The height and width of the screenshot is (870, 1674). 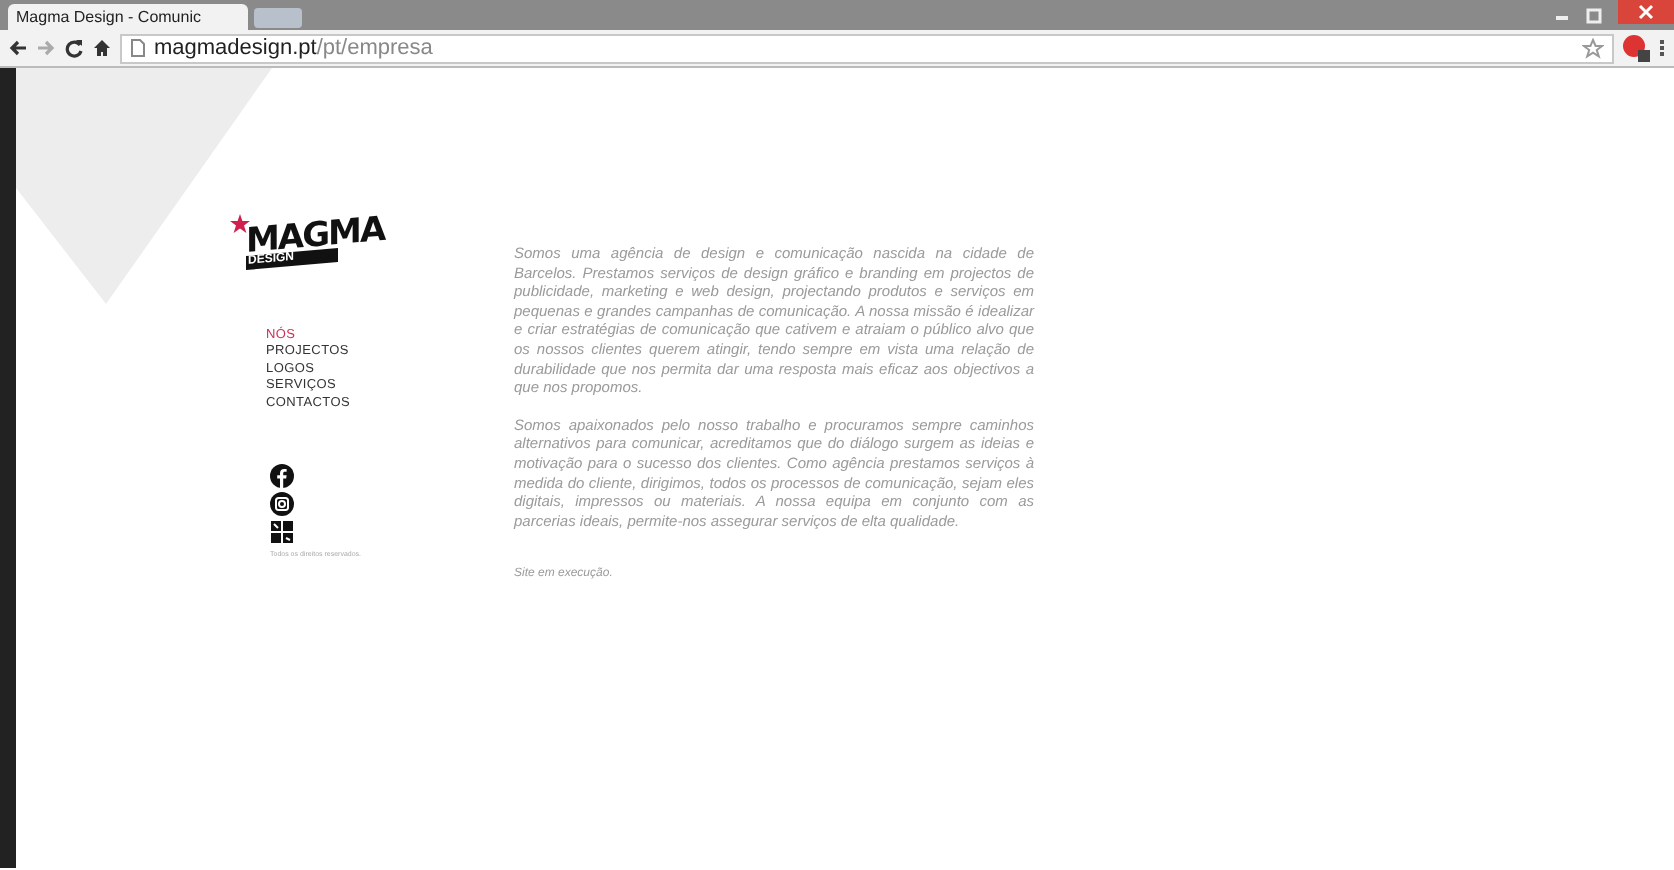 What do you see at coordinates (240, 224) in the screenshot?
I see `star-icon` at bounding box center [240, 224].